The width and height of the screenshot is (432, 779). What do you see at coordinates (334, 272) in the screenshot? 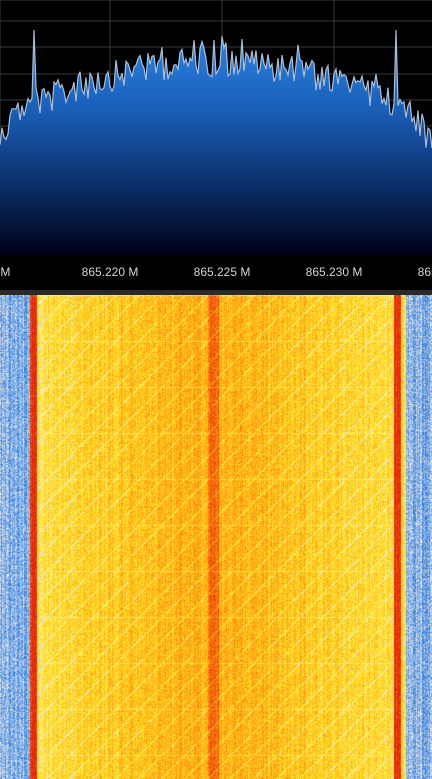
I see `freq-tick-label: 865.230 M` at bounding box center [334, 272].